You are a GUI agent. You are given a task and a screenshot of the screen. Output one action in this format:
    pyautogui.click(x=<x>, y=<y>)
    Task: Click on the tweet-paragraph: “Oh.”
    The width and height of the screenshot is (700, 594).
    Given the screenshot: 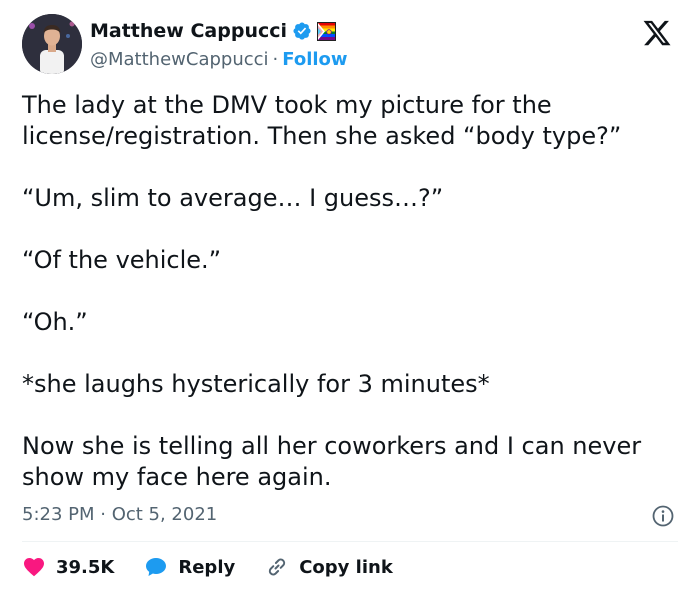 What is the action you would take?
    pyautogui.click(x=55, y=322)
    